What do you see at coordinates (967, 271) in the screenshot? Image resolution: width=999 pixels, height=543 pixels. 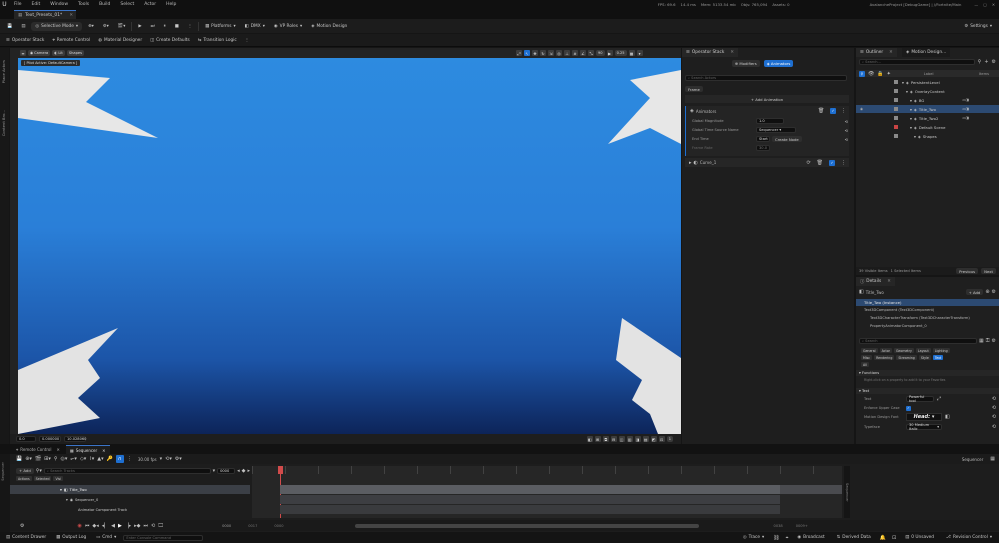 I see `previous-button: Previous` at bounding box center [967, 271].